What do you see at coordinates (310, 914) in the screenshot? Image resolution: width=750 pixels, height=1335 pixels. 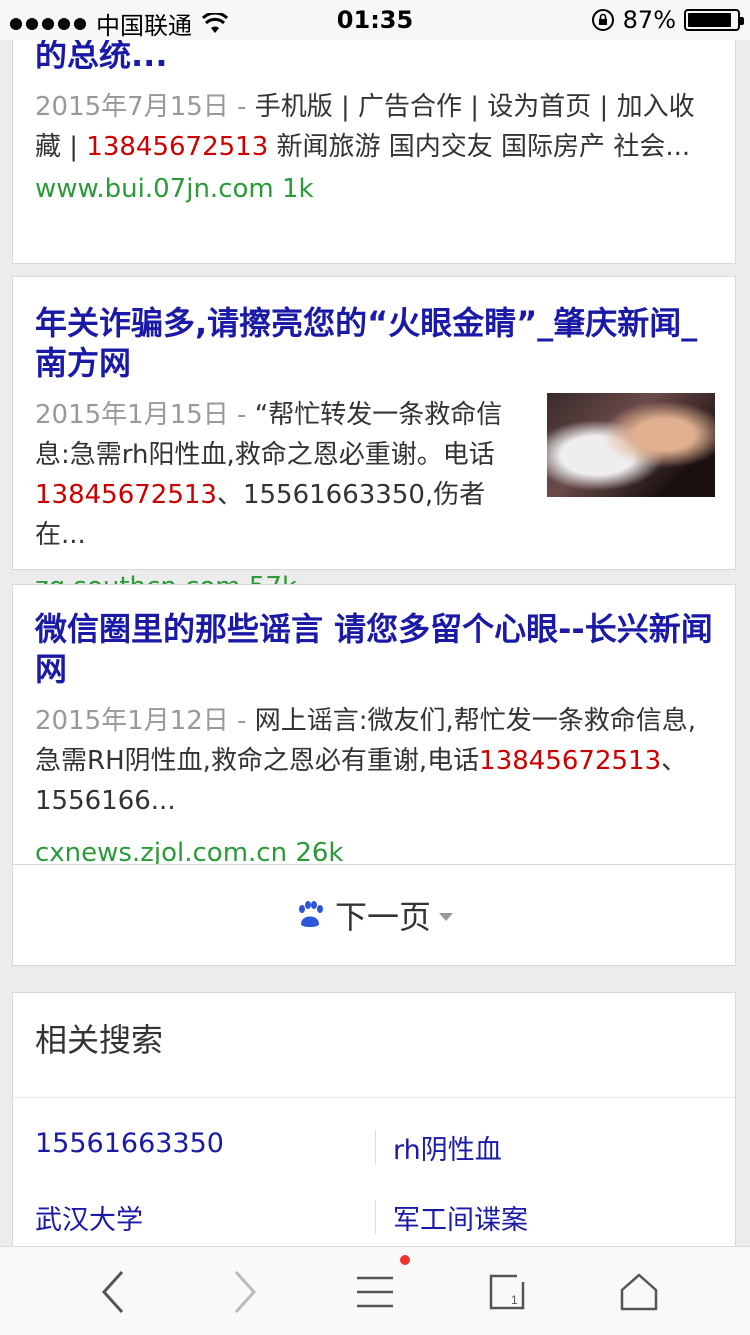 I see `baidu-paw-icon` at bounding box center [310, 914].